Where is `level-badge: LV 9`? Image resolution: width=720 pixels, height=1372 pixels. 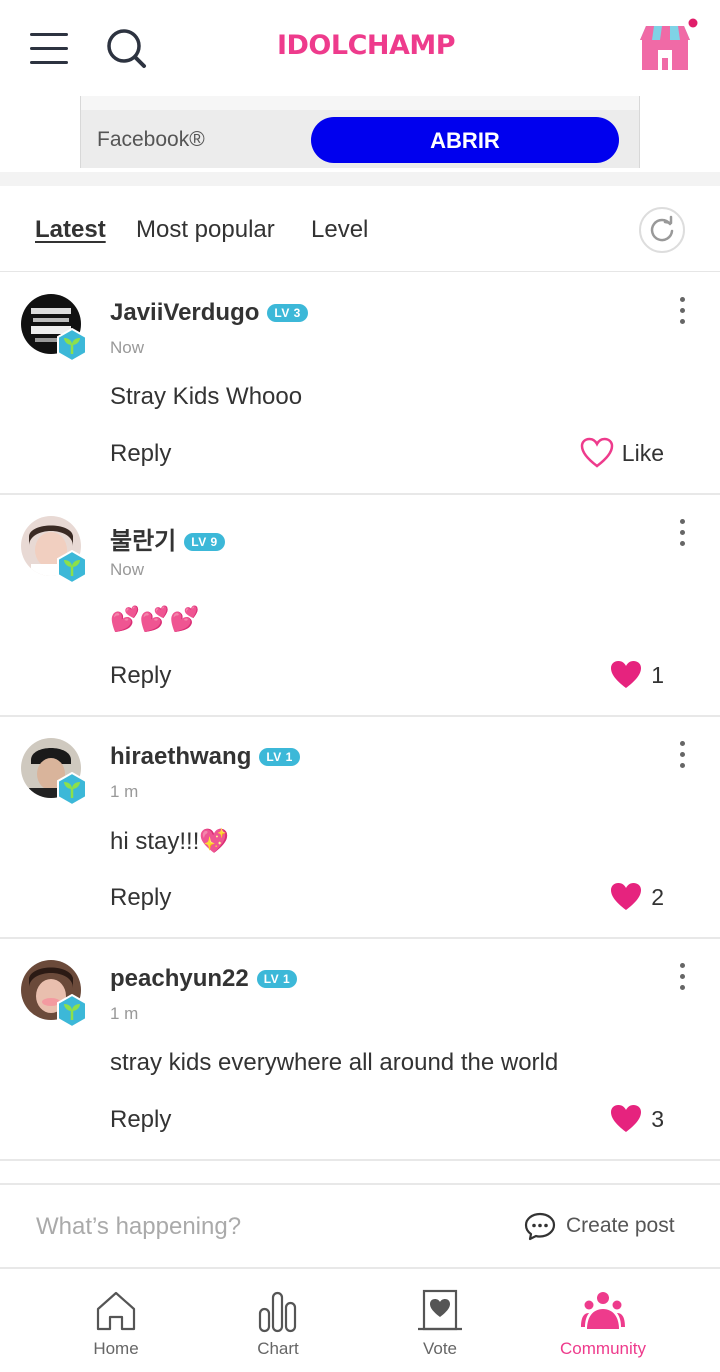
level-badge: LV 9 is located at coordinates (204, 542).